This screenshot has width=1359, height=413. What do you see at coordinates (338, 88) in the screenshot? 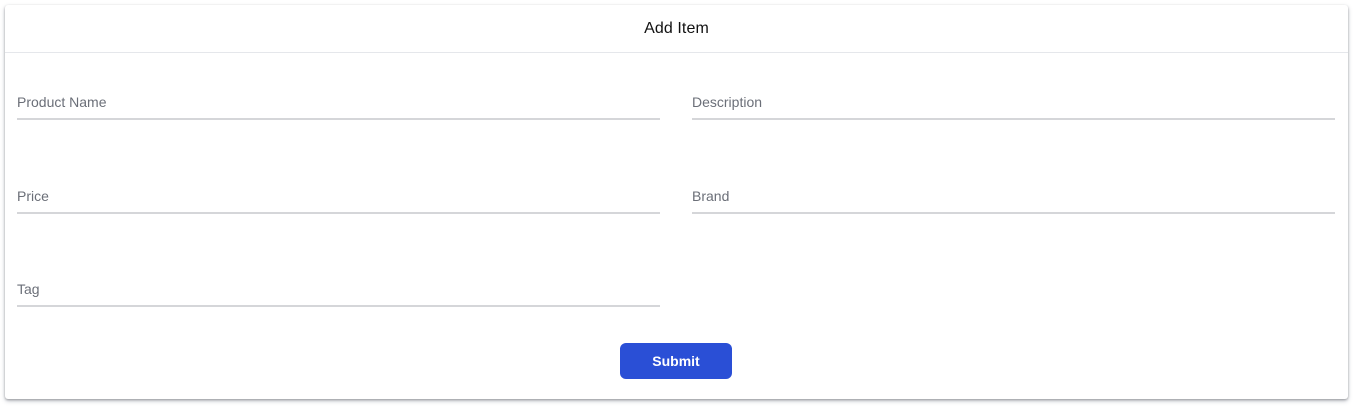
I see `product-name-field: Product Name` at bounding box center [338, 88].